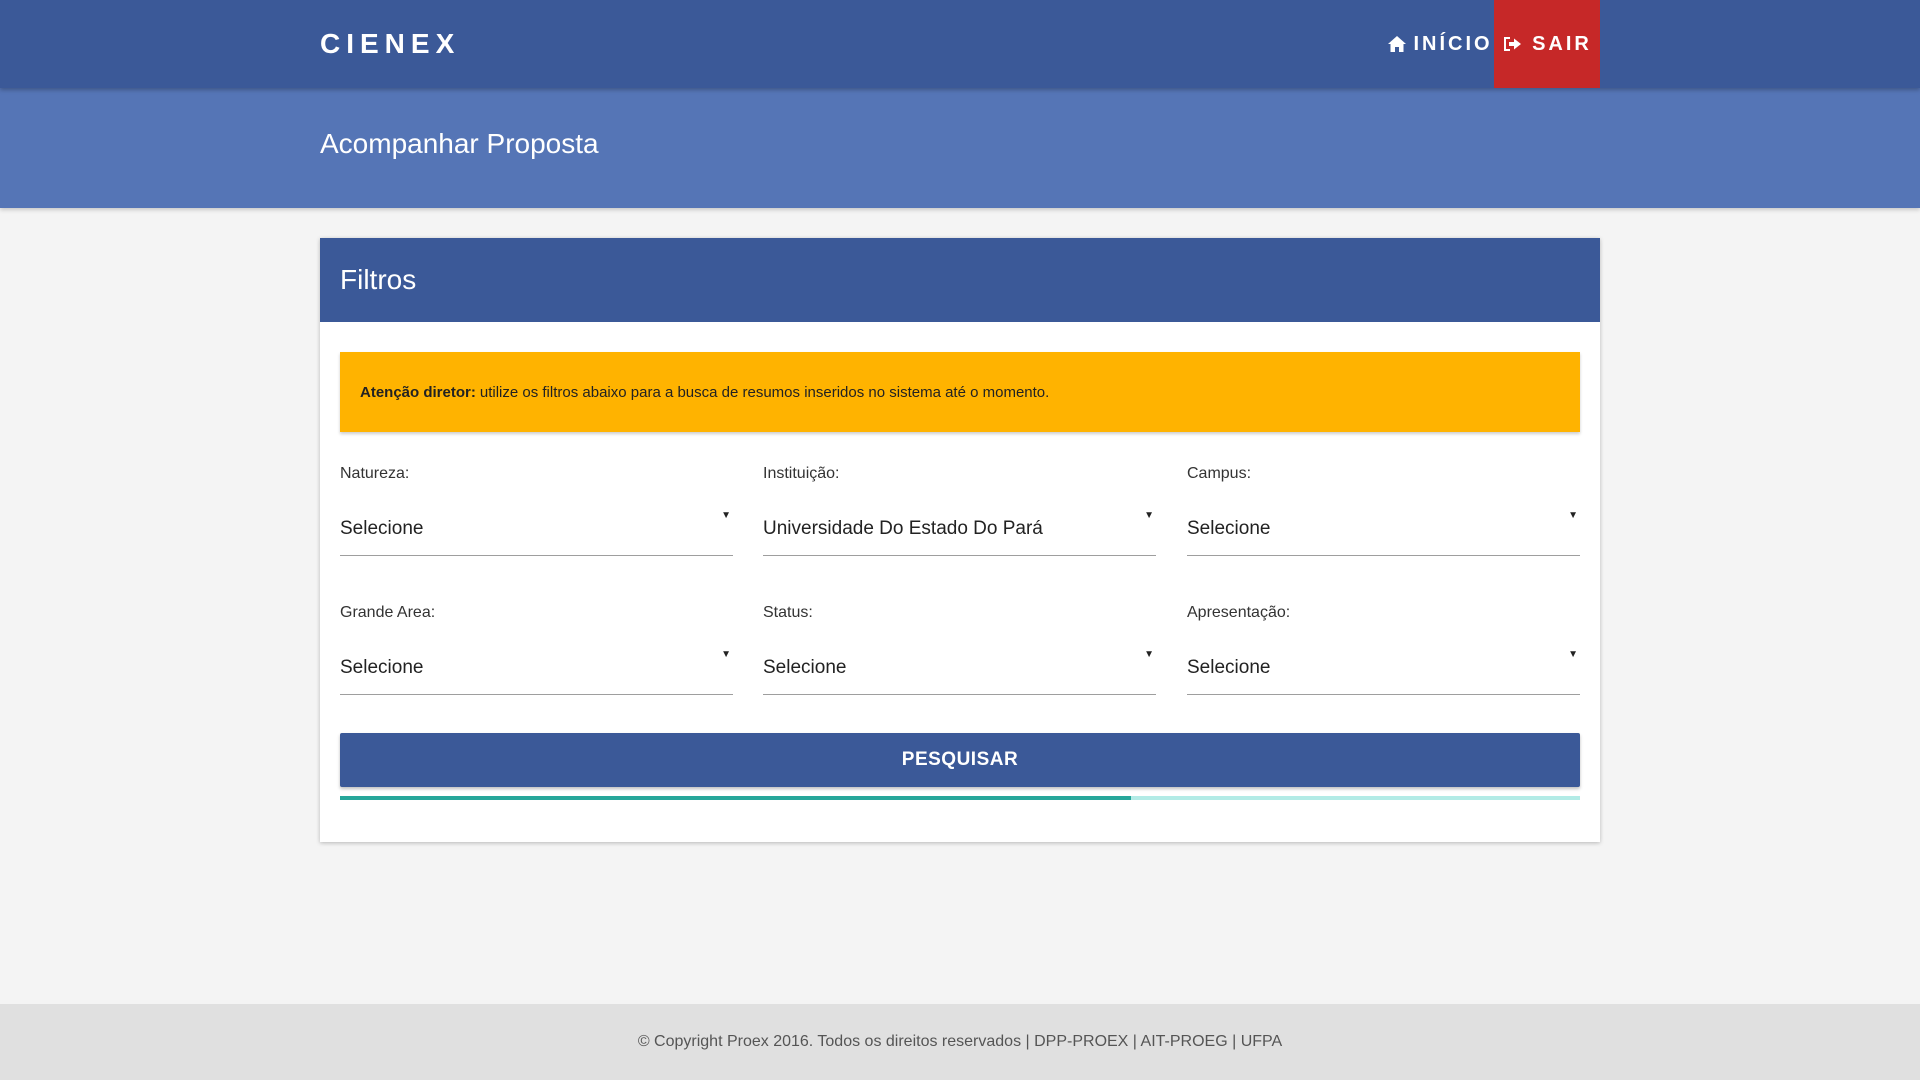  Describe the element at coordinates (1219, 473) in the screenshot. I see `campus-label: Campus:` at that location.